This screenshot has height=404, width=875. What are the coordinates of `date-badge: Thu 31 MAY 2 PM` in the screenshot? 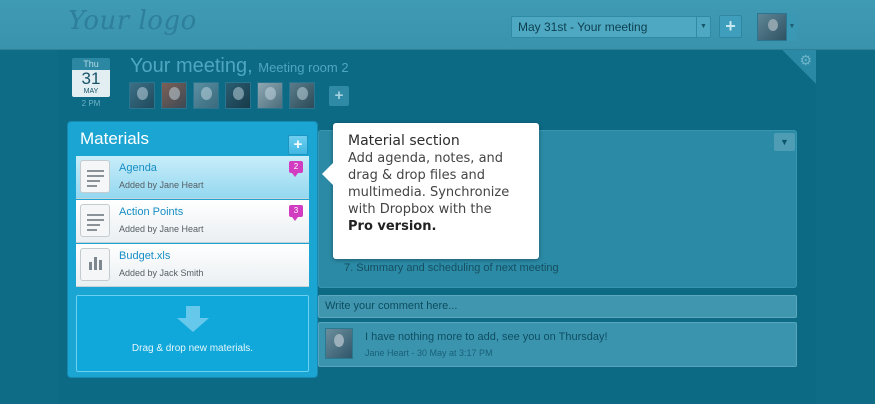 It's located at (91, 83).